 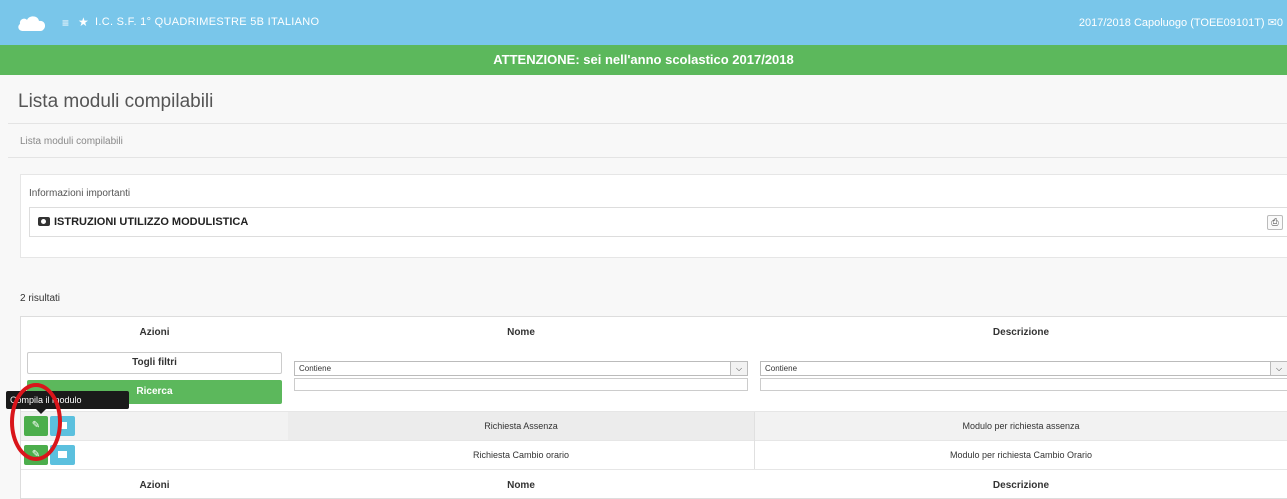 I want to click on hamburger-icon: ≡, so click(x=65, y=23).